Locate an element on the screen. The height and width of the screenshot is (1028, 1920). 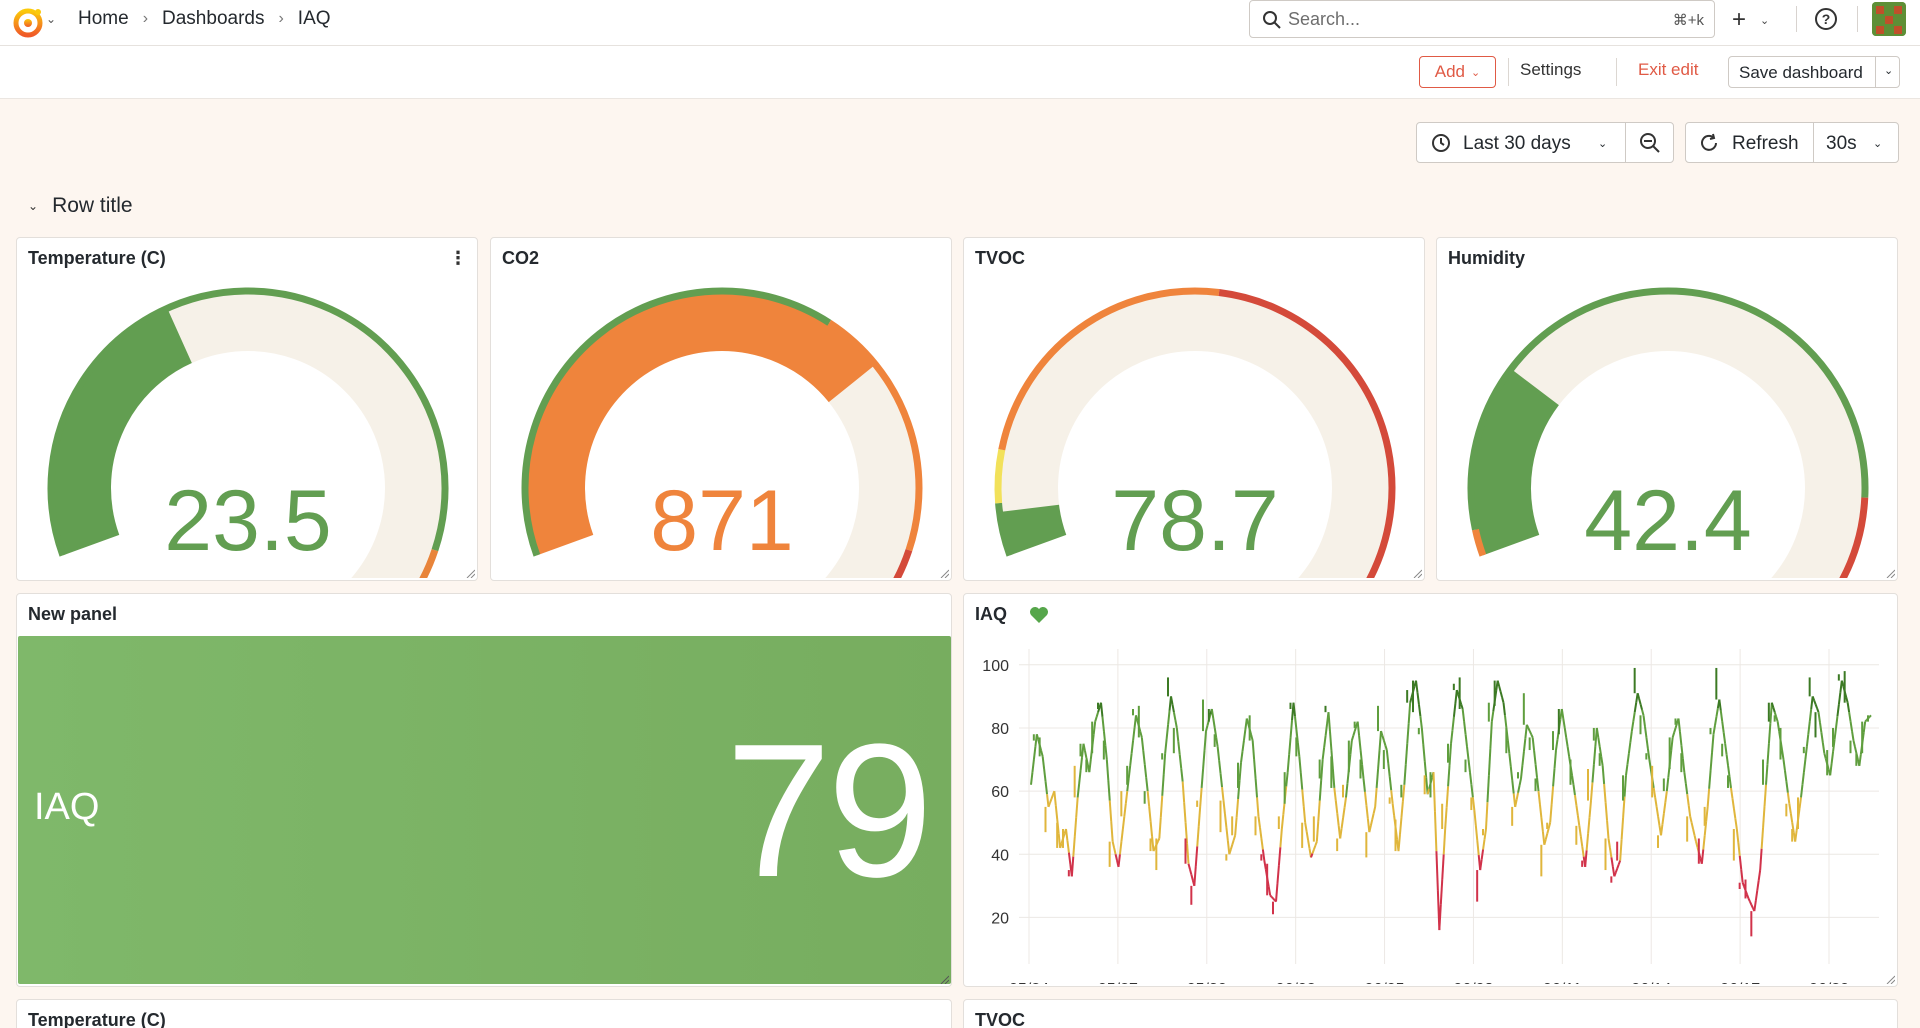
settings-button: Settings is located at coordinates (1550, 70).